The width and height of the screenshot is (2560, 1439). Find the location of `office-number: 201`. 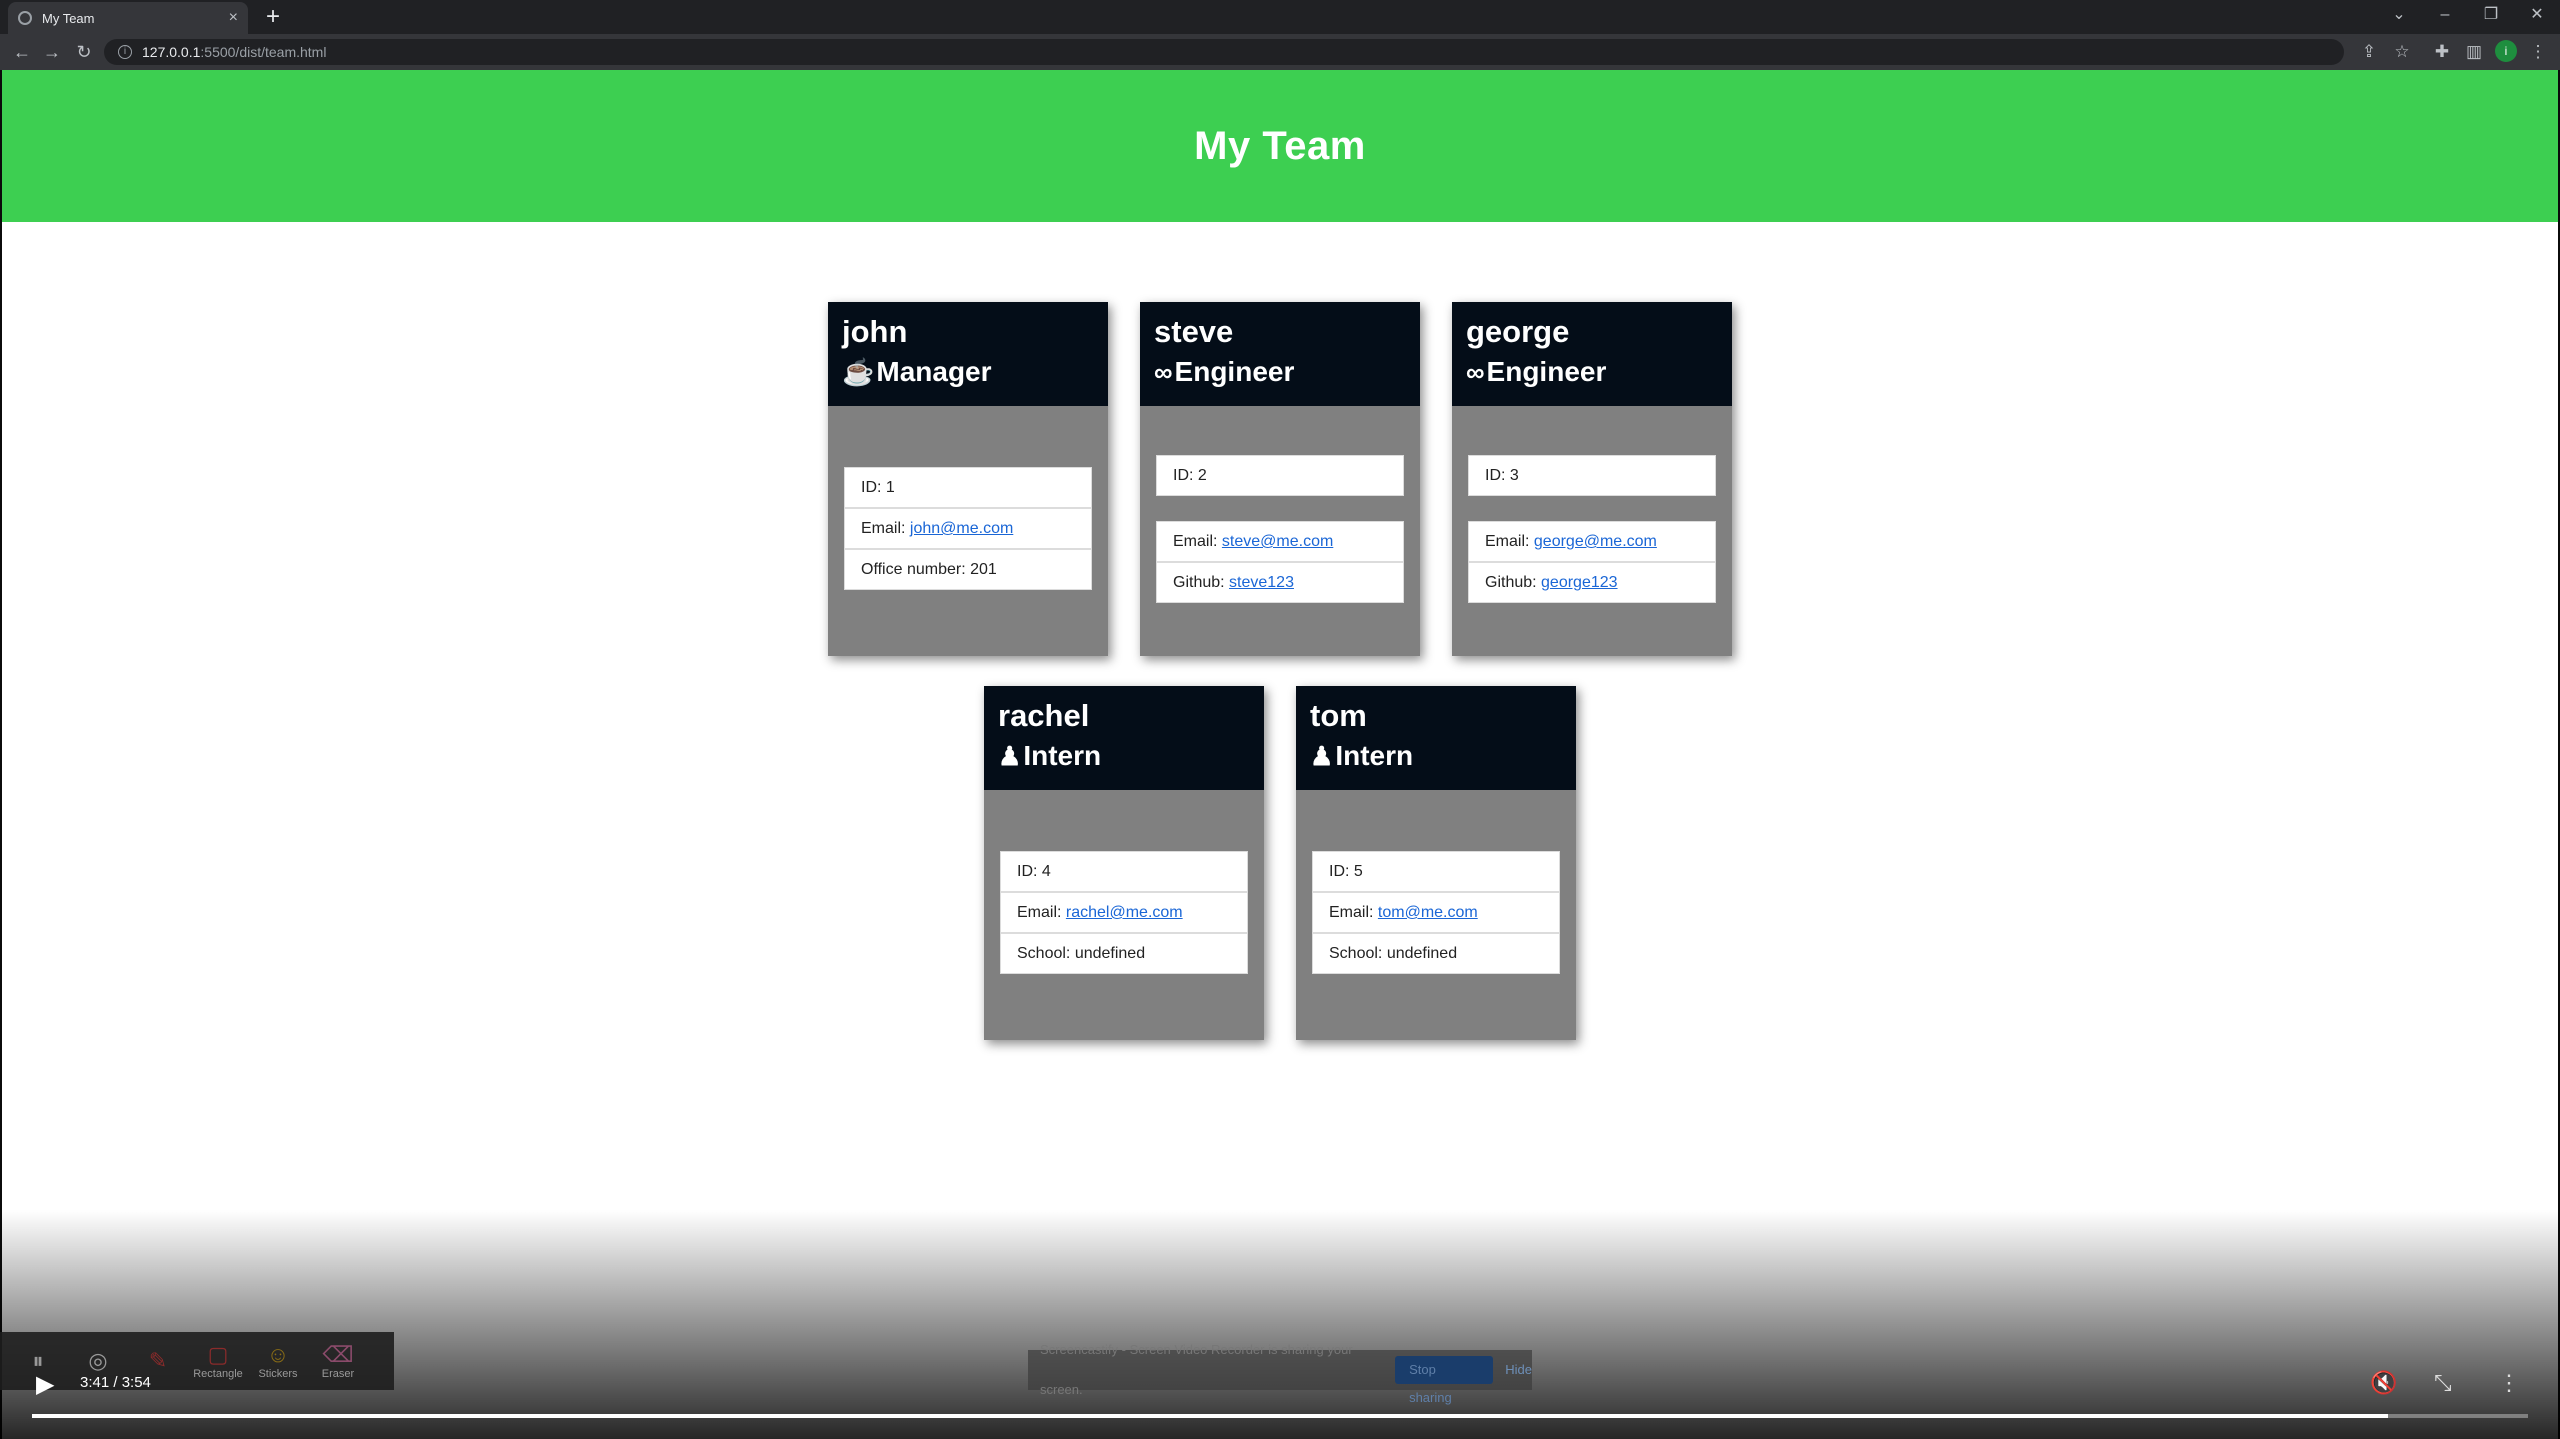

office-number: 201 is located at coordinates (983, 569).